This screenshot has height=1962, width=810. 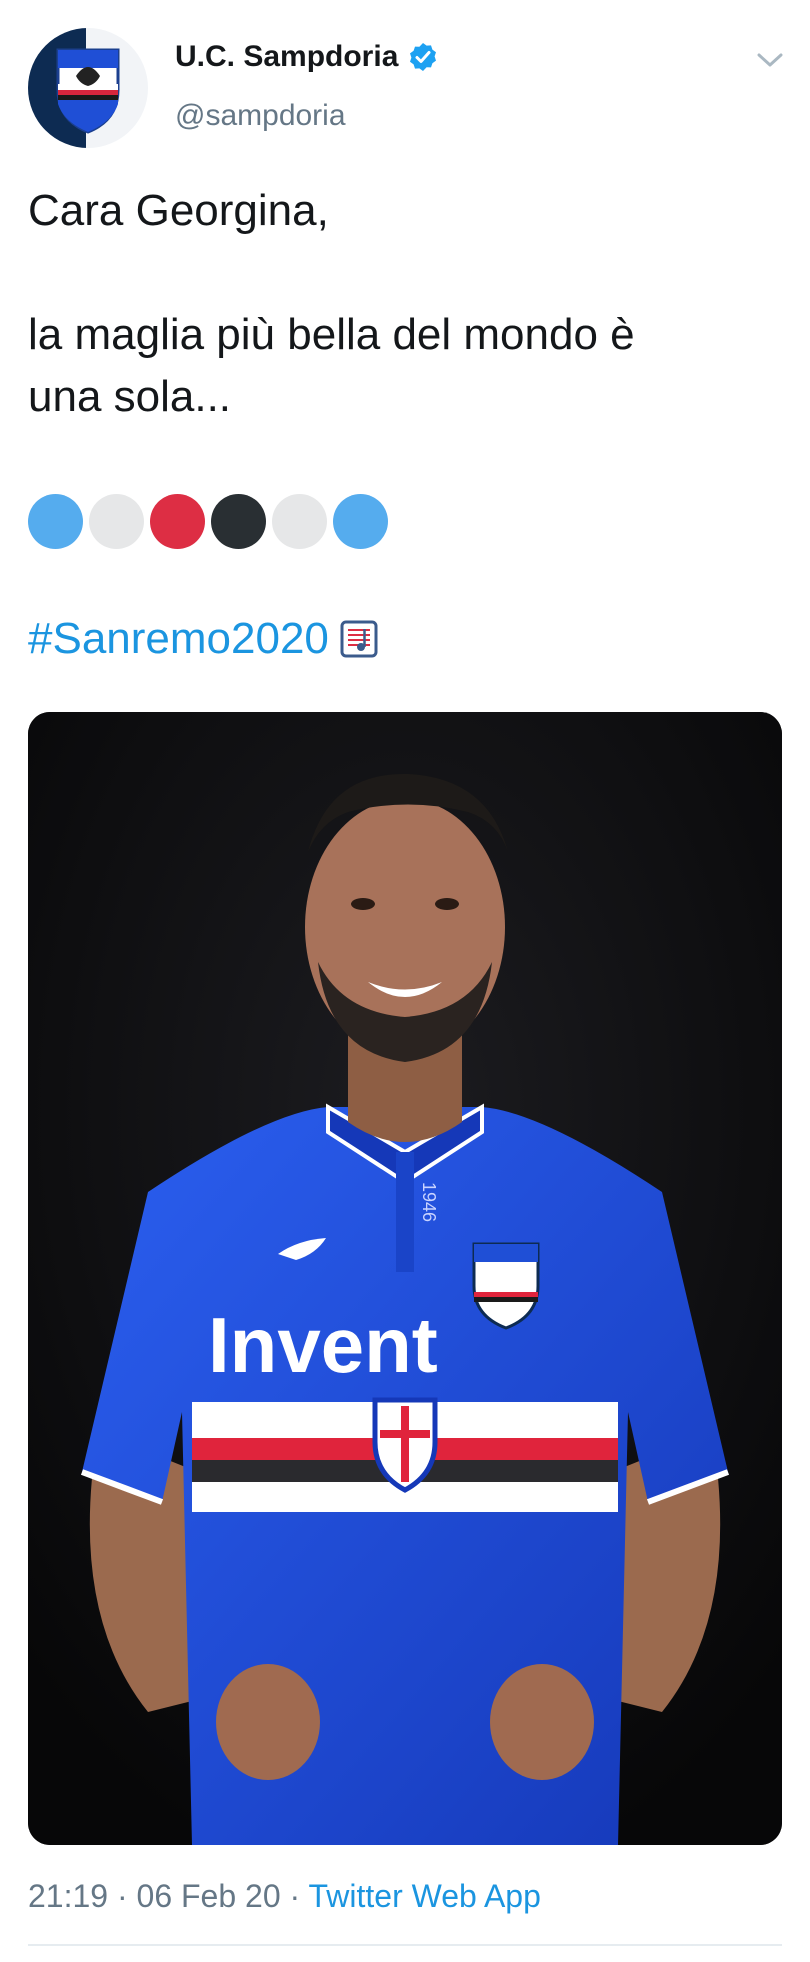 I want to click on tweet-source-link: Twitter Web App, so click(x=424, y=1896).